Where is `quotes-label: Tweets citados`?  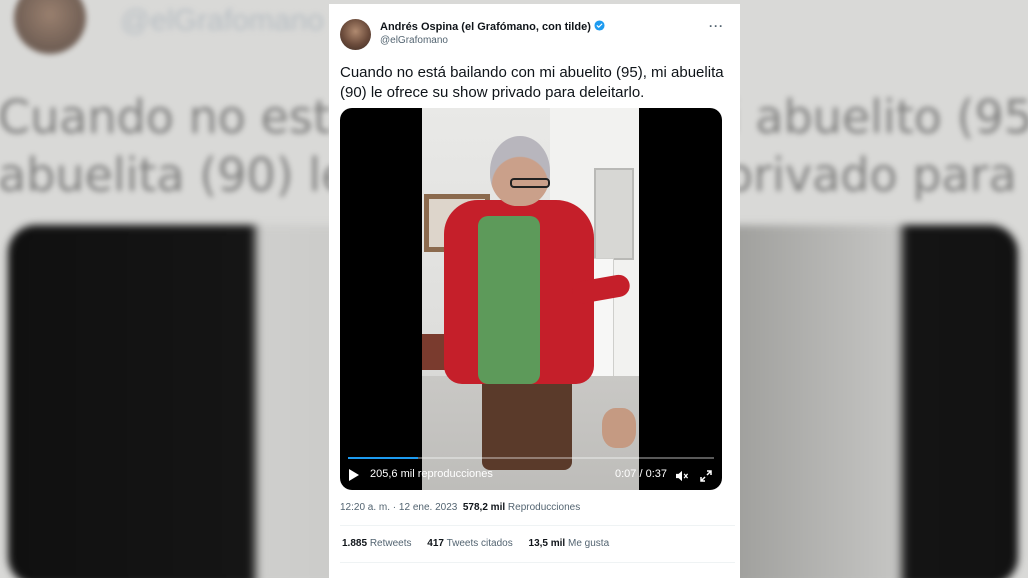
quotes-label: Tweets citados is located at coordinates (479, 543).